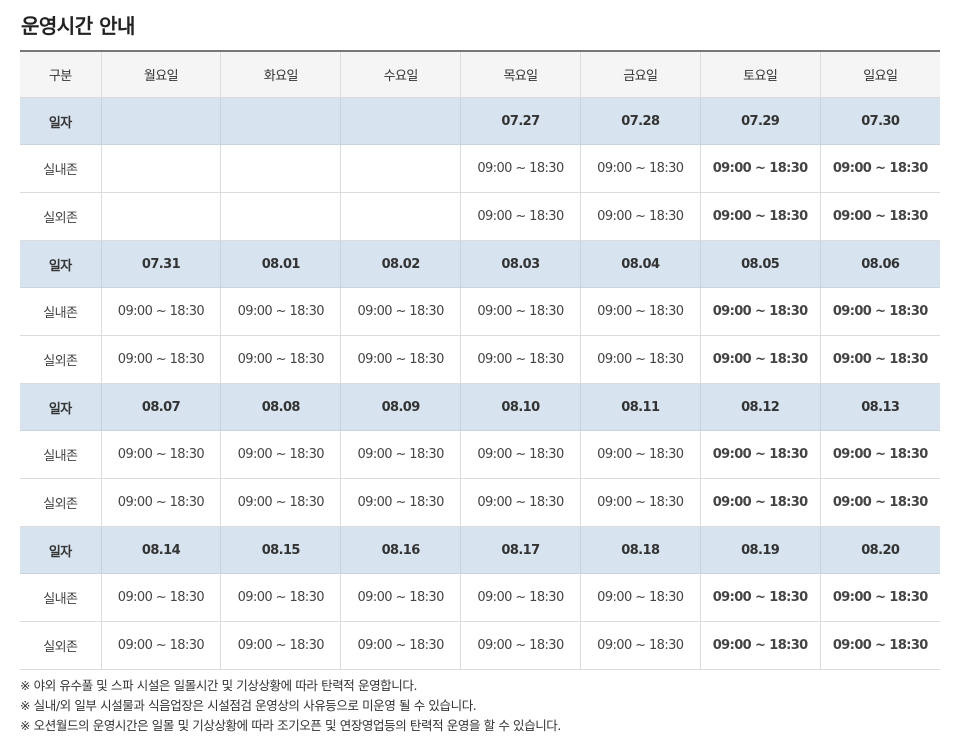 This screenshot has width=955, height=746. Describe the element at coordinates (640, 74) in the screenshot. I see `header-friday: 금요일` at that location.